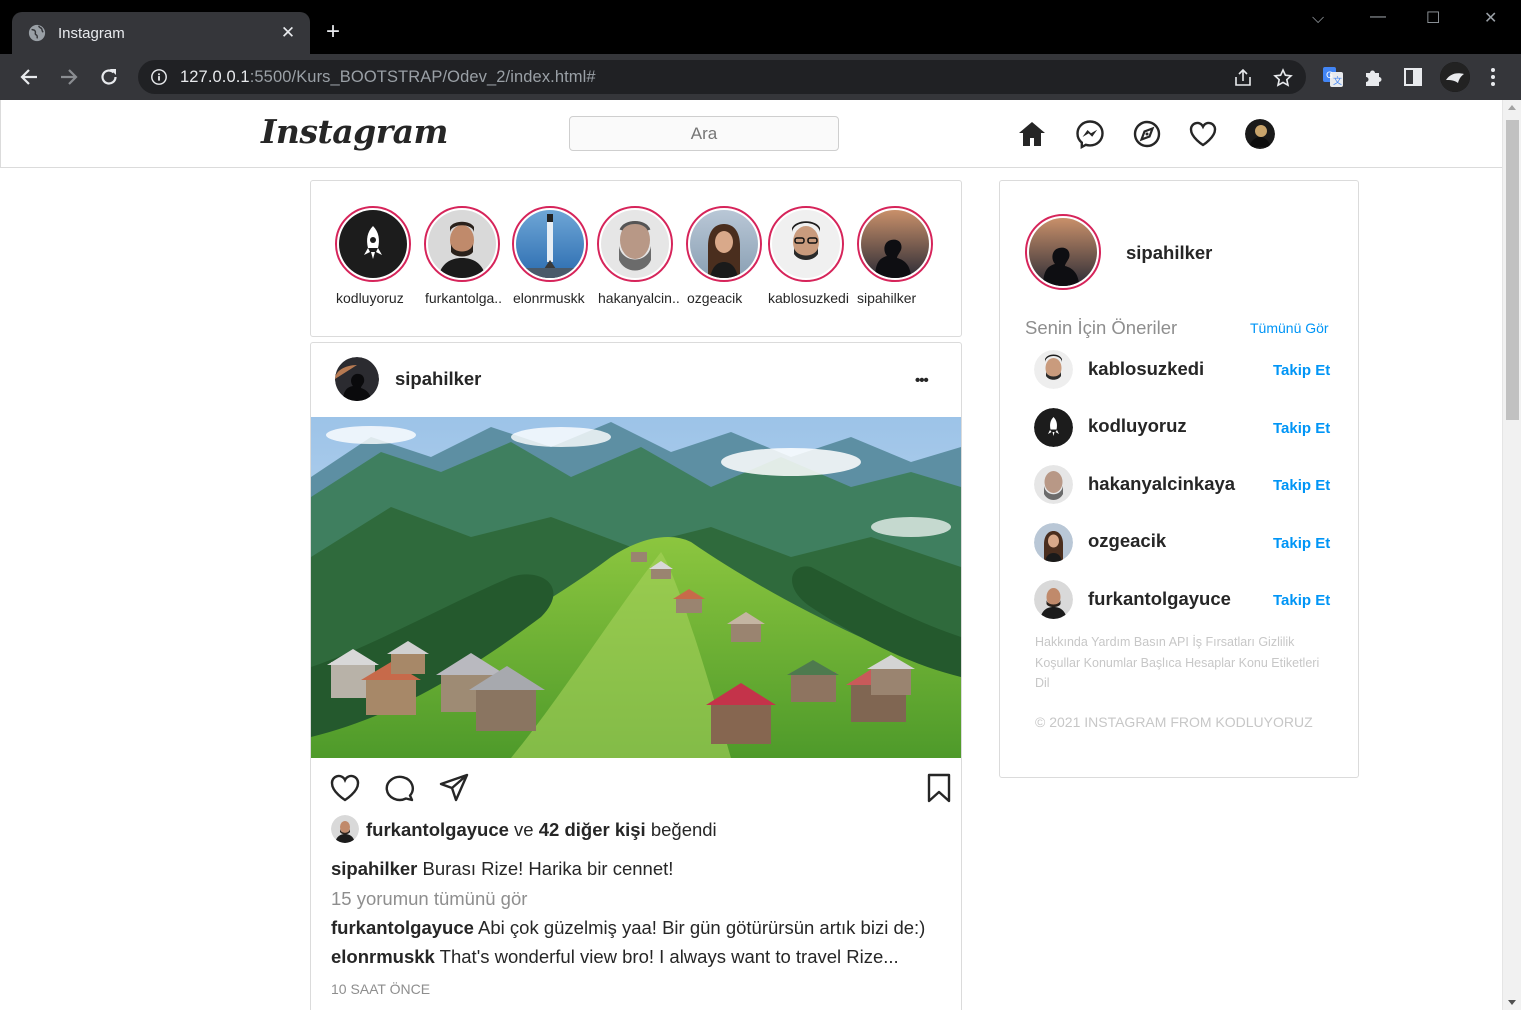 The width and height of the screenshot is (1521, 1010). I want to click on likes-suffix: beğendi, so click(683, 829).